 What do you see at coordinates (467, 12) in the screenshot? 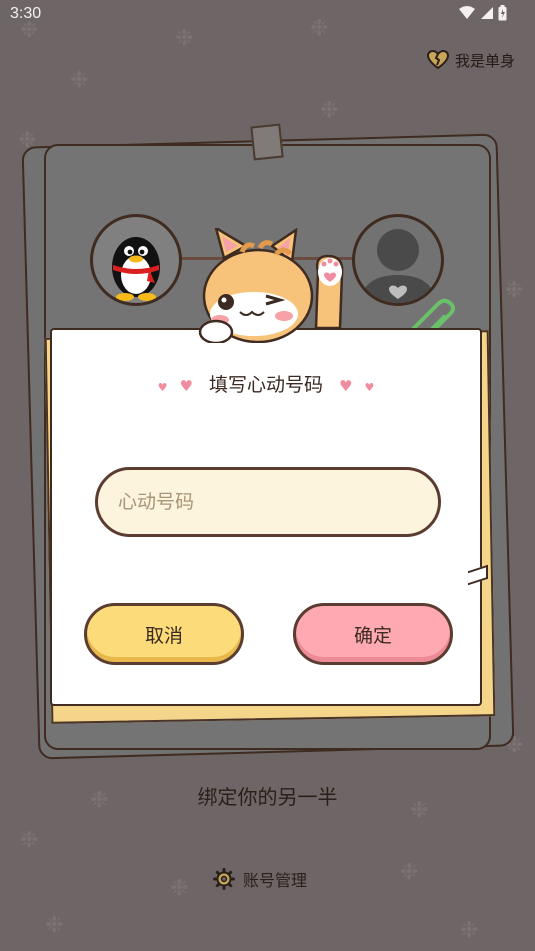
I see `wifi-icon` at bounding box center [467, 12].